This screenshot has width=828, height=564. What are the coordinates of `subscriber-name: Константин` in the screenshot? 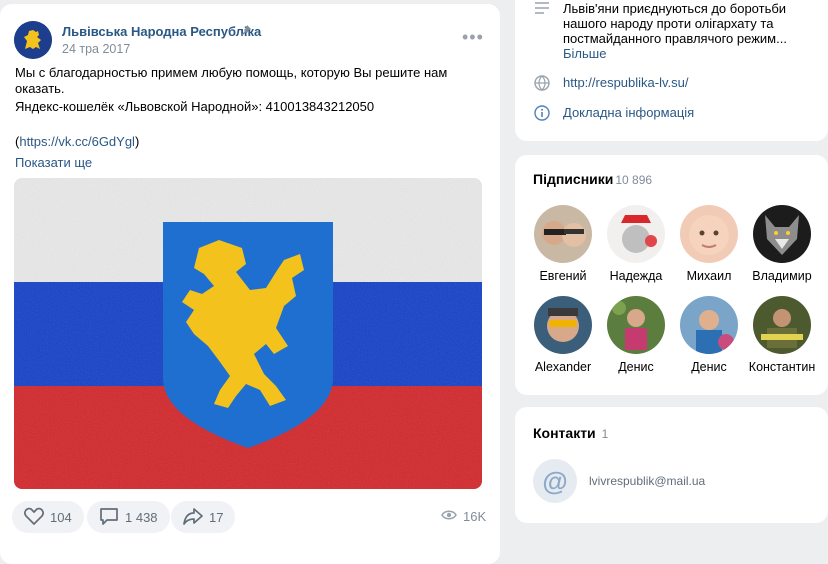 It's located at (782, 367).